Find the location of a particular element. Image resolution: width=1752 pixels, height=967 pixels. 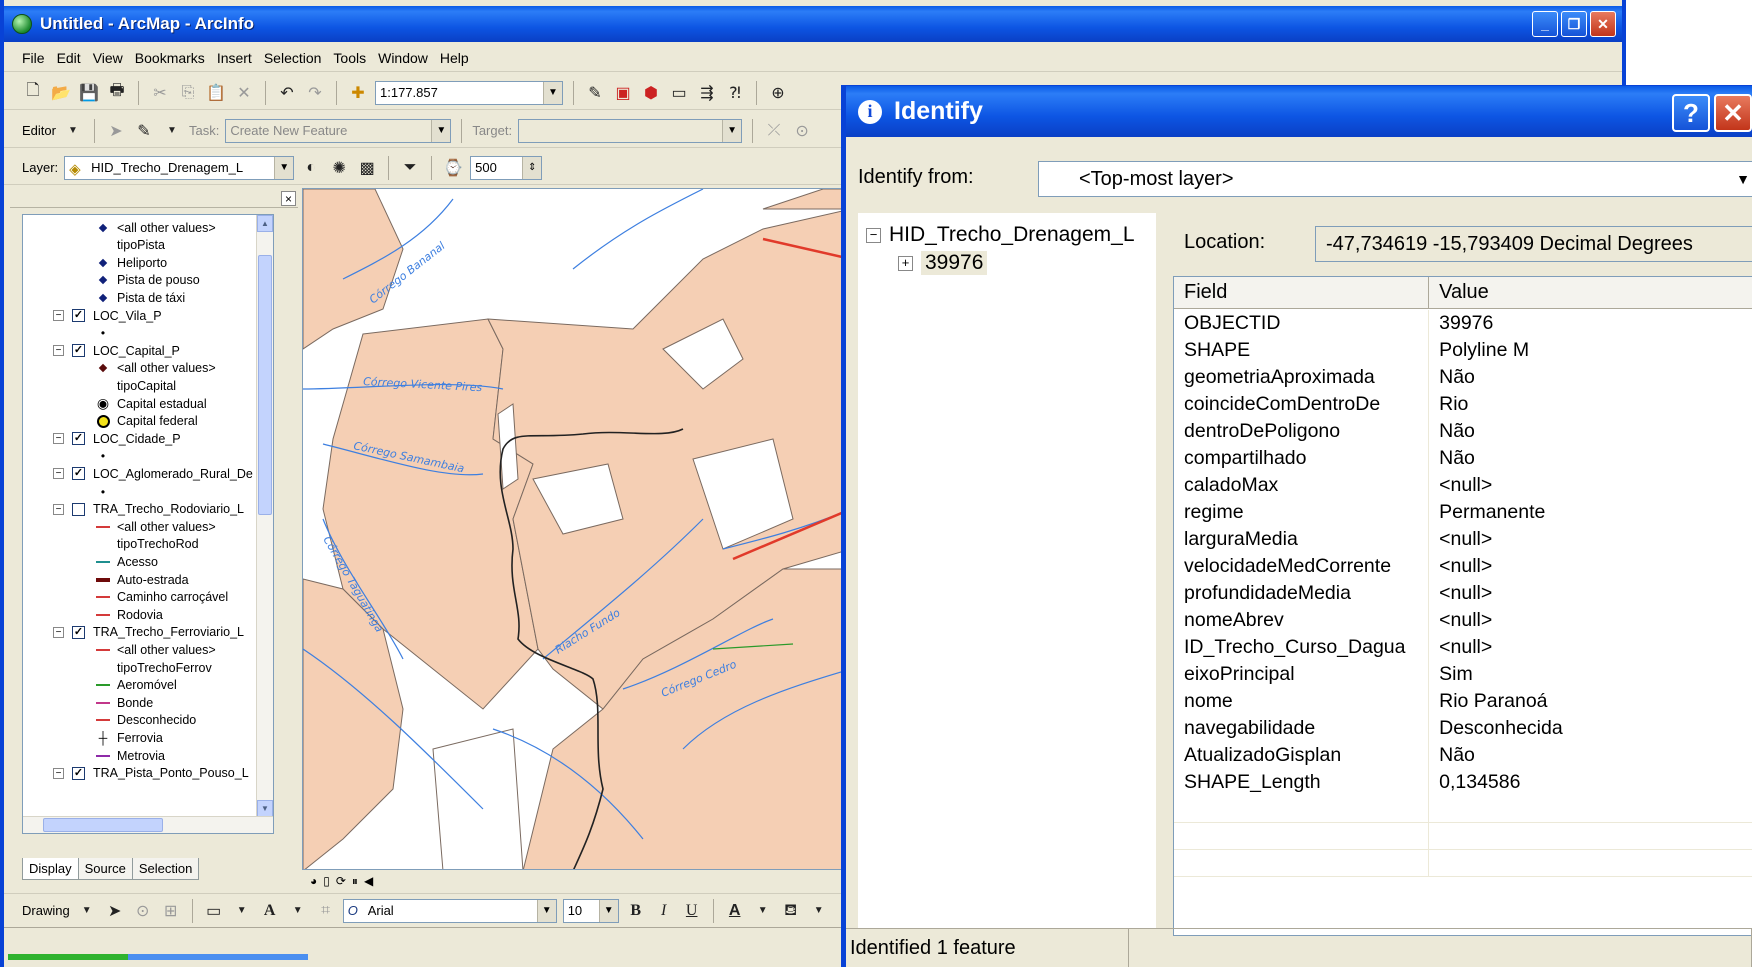

edit-vertices-icon: ⌗ is located at coordinates (326, 911).